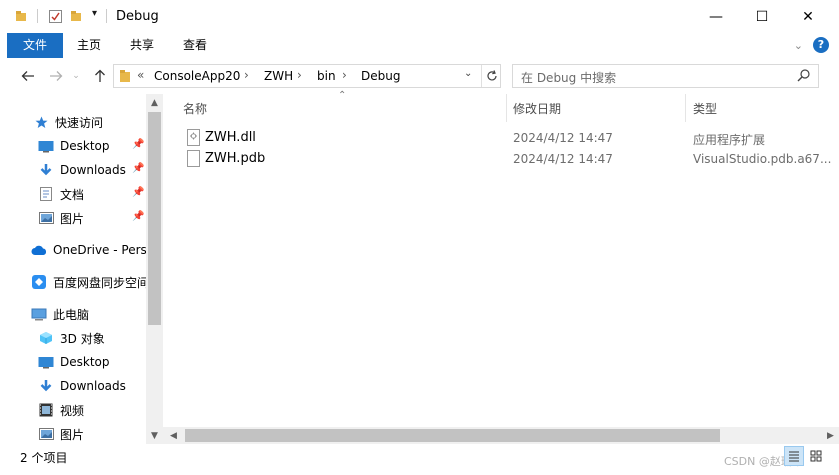  I want to click on chevron-down-icon: ▾, so click(94, 13).